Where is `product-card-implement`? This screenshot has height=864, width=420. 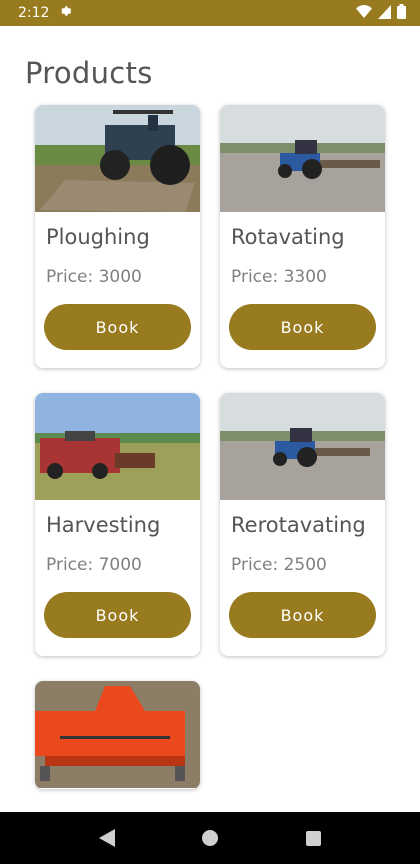
product-card-implement is located at coordinates (117, 735).